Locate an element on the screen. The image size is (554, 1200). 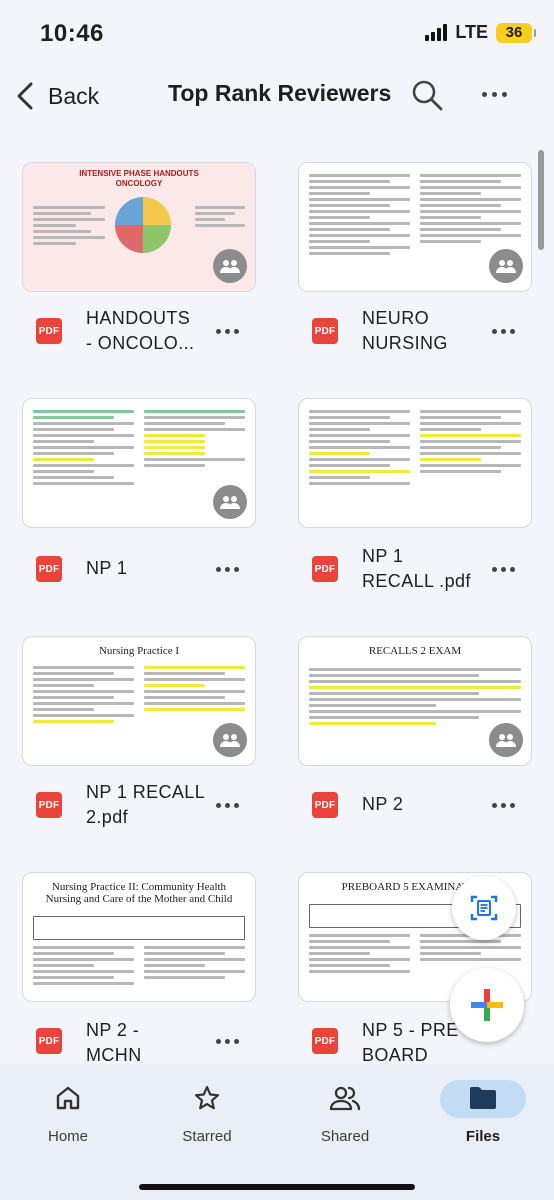
nav-files: Files is located at coordinates (483, 1112).